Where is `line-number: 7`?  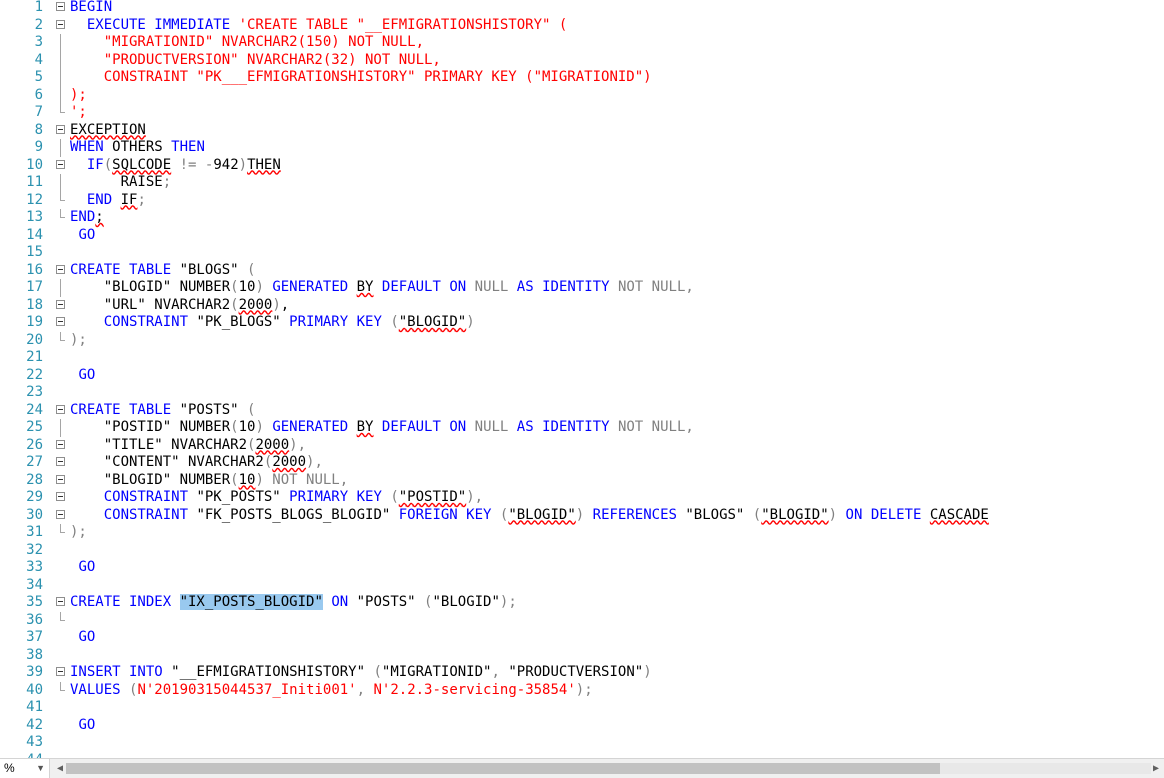 line-number: 7 is located at coordinates (38, 112).